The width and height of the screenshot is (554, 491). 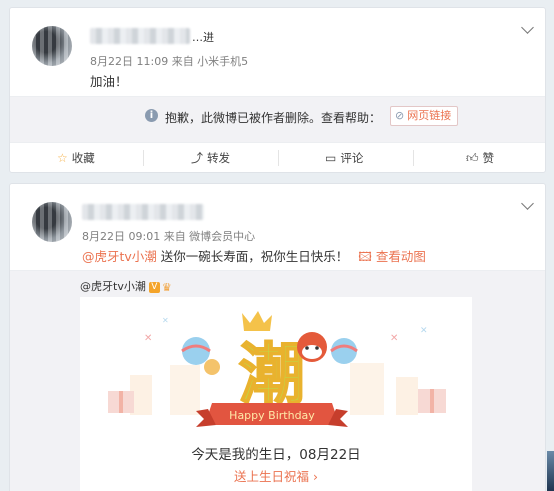 I want to click on repost-label: 转发, so click(x=219, y=158).